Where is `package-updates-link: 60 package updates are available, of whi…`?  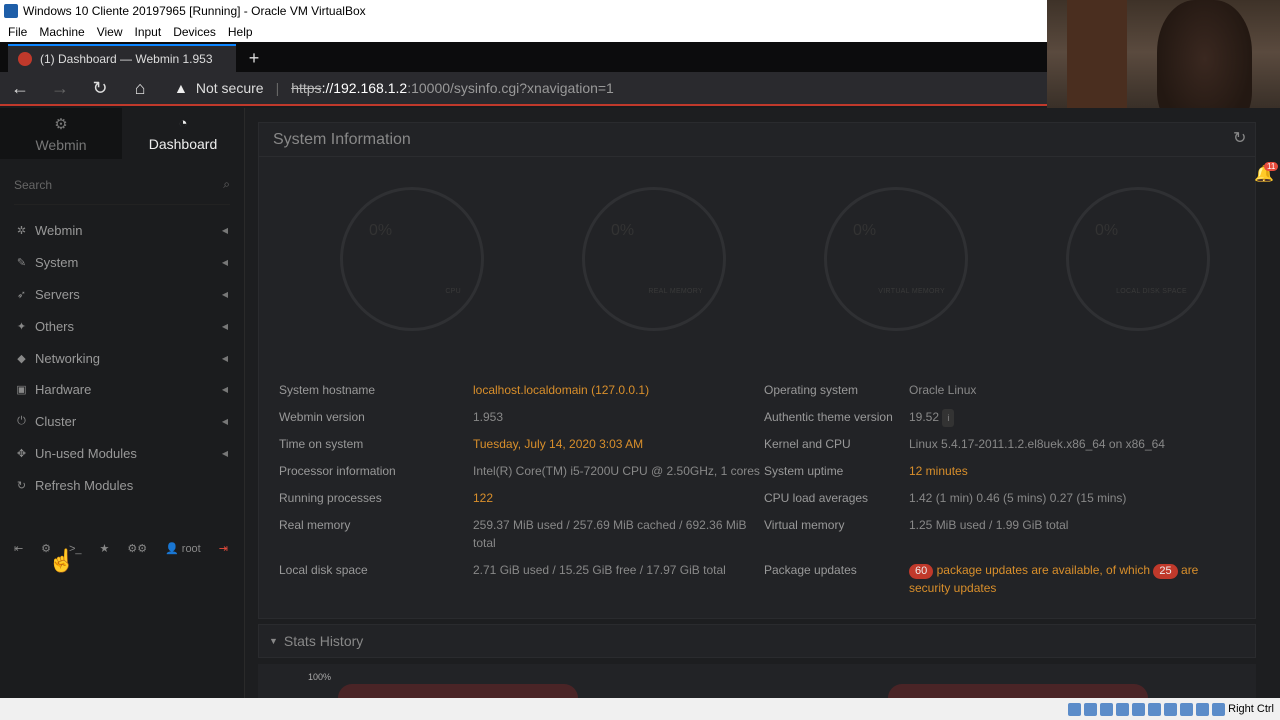
package-updates-link: 60 package updates are available, of whi… is located at coordinates (1069, 579).